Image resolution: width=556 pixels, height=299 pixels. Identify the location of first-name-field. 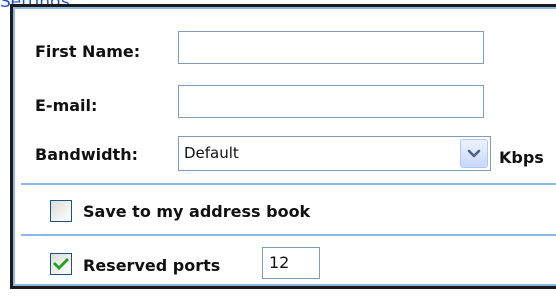
(331, 47).